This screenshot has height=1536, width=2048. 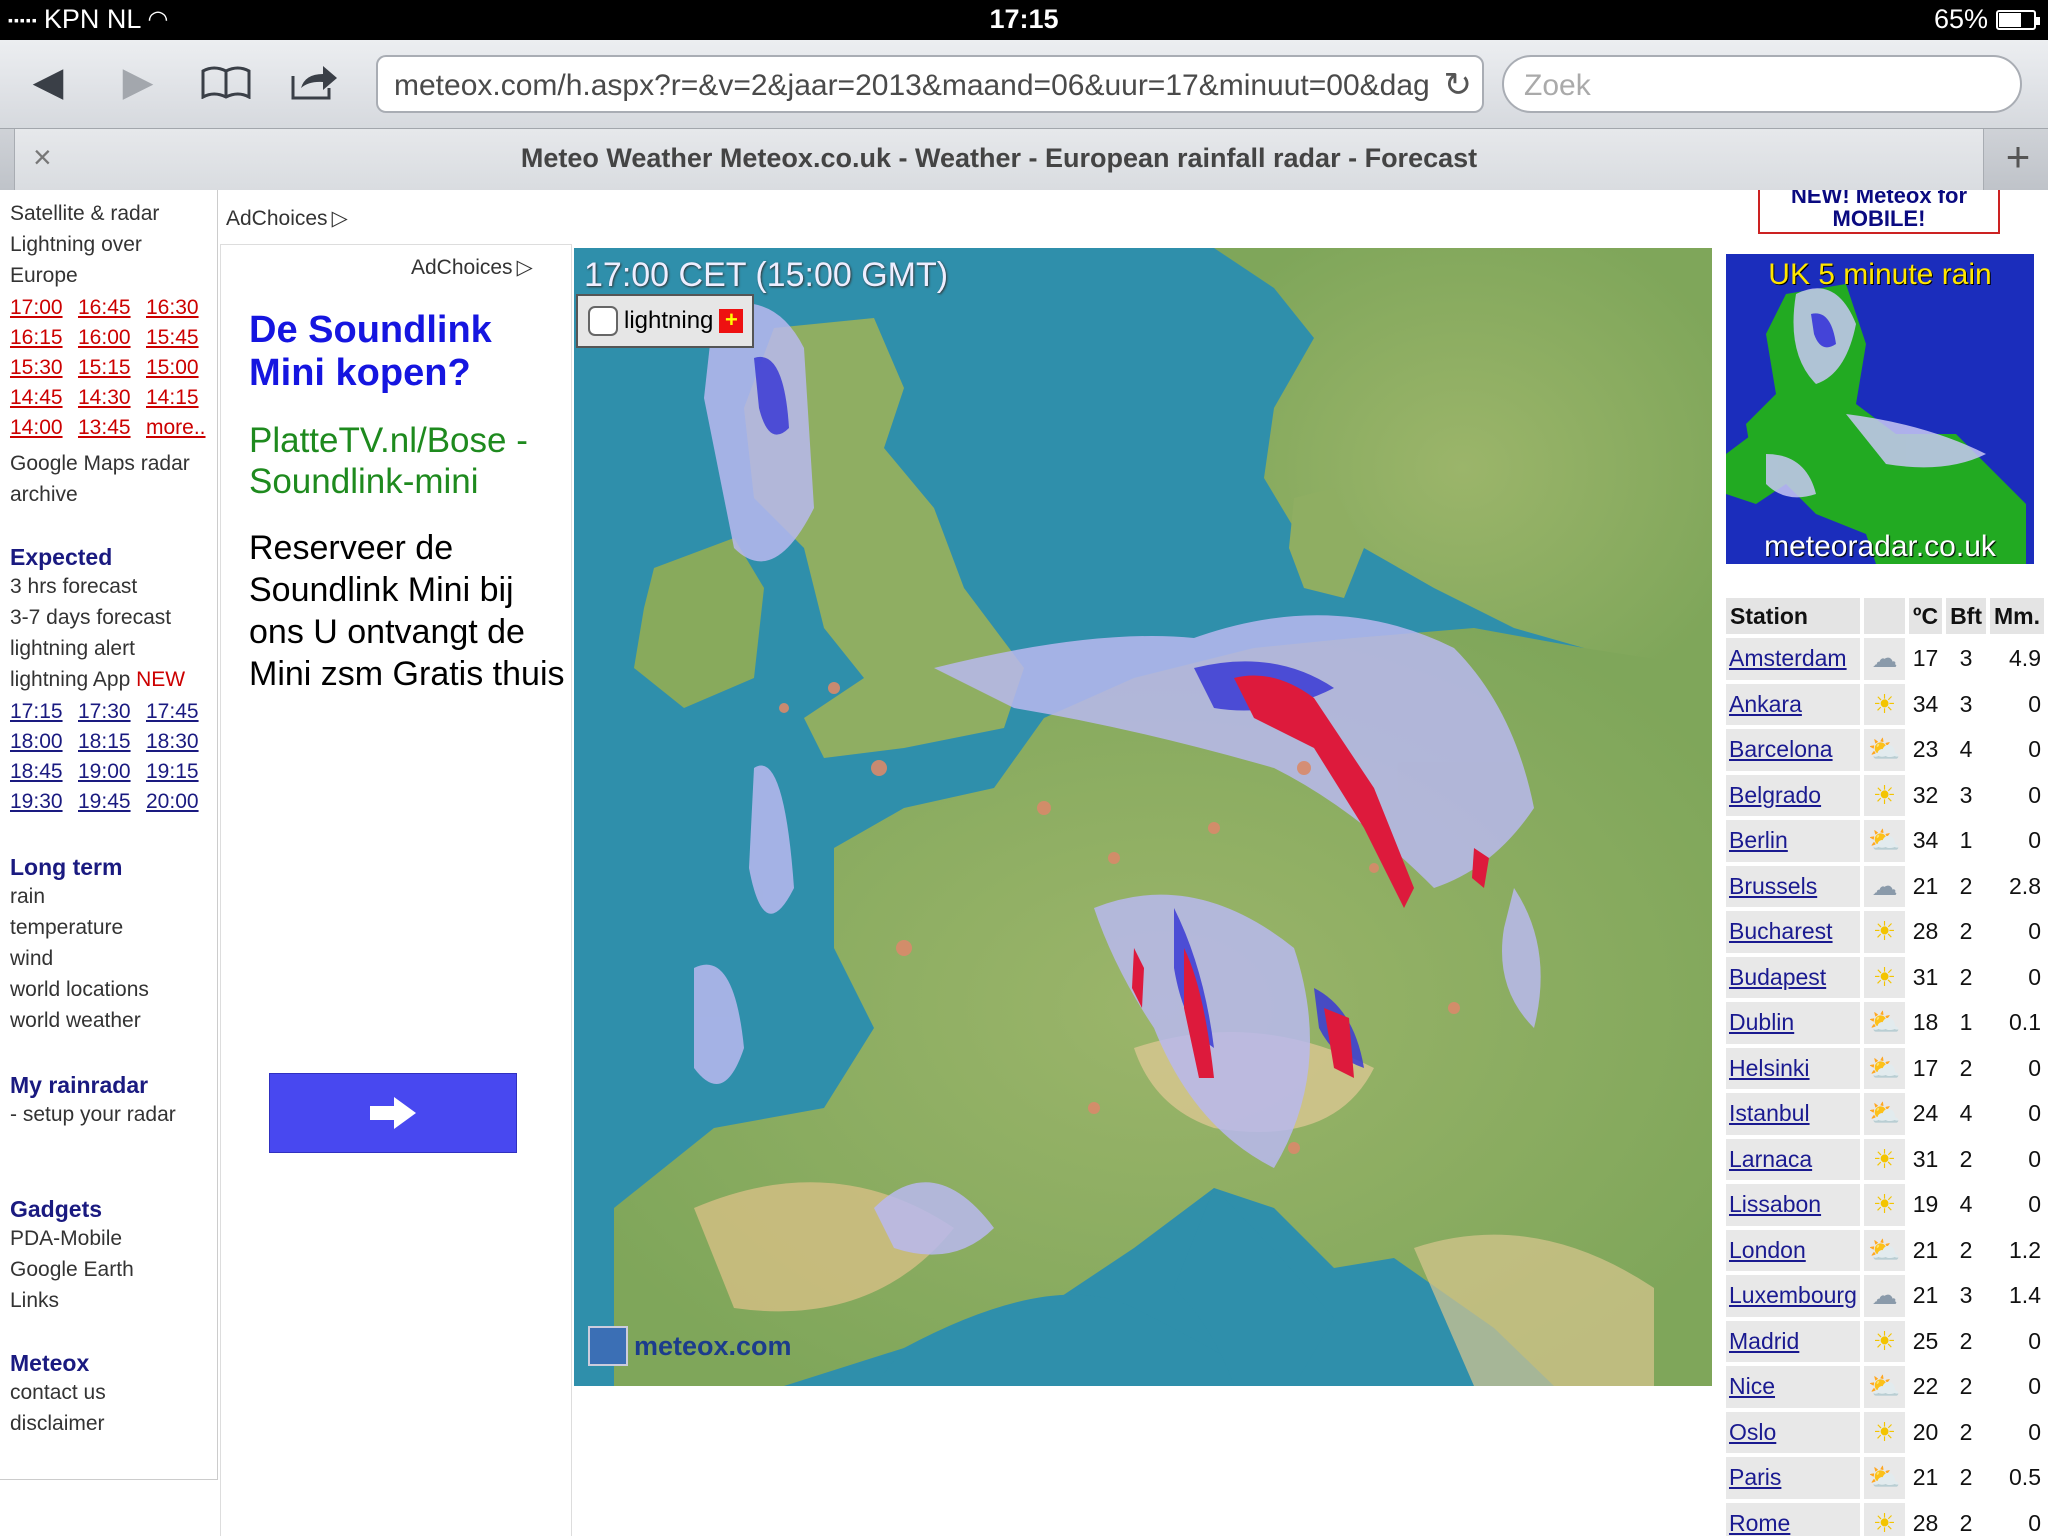 I want to click on lightning-toggle: lightning +, so click(x=665, y=321).